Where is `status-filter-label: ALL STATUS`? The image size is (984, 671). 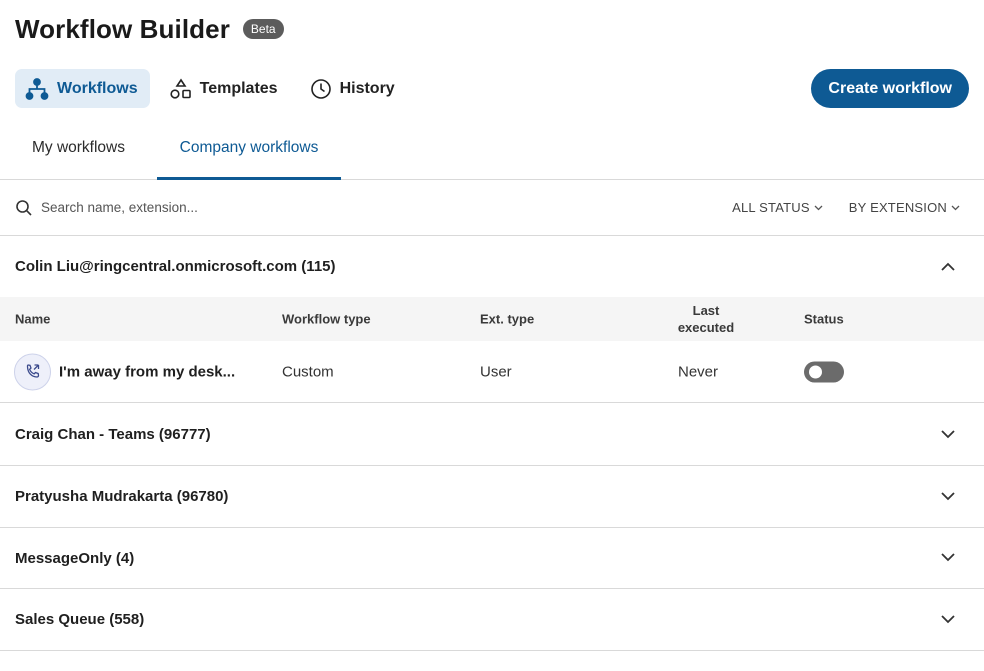
status-filter-label: ALL STATUS is located at coordinates (771, 207).